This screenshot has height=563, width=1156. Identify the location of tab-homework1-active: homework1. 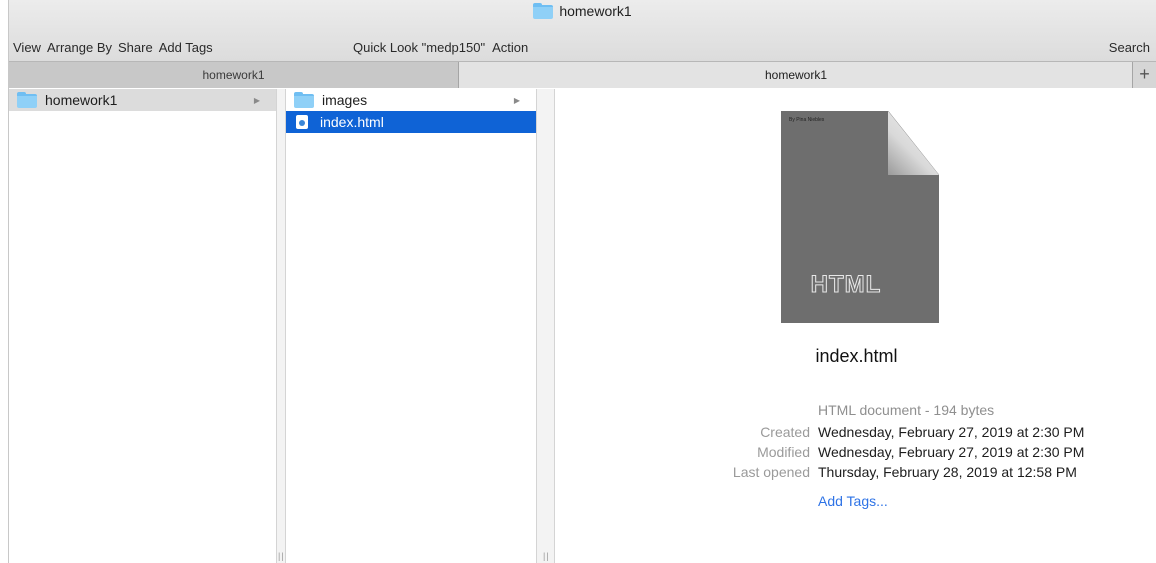
(796, 75).